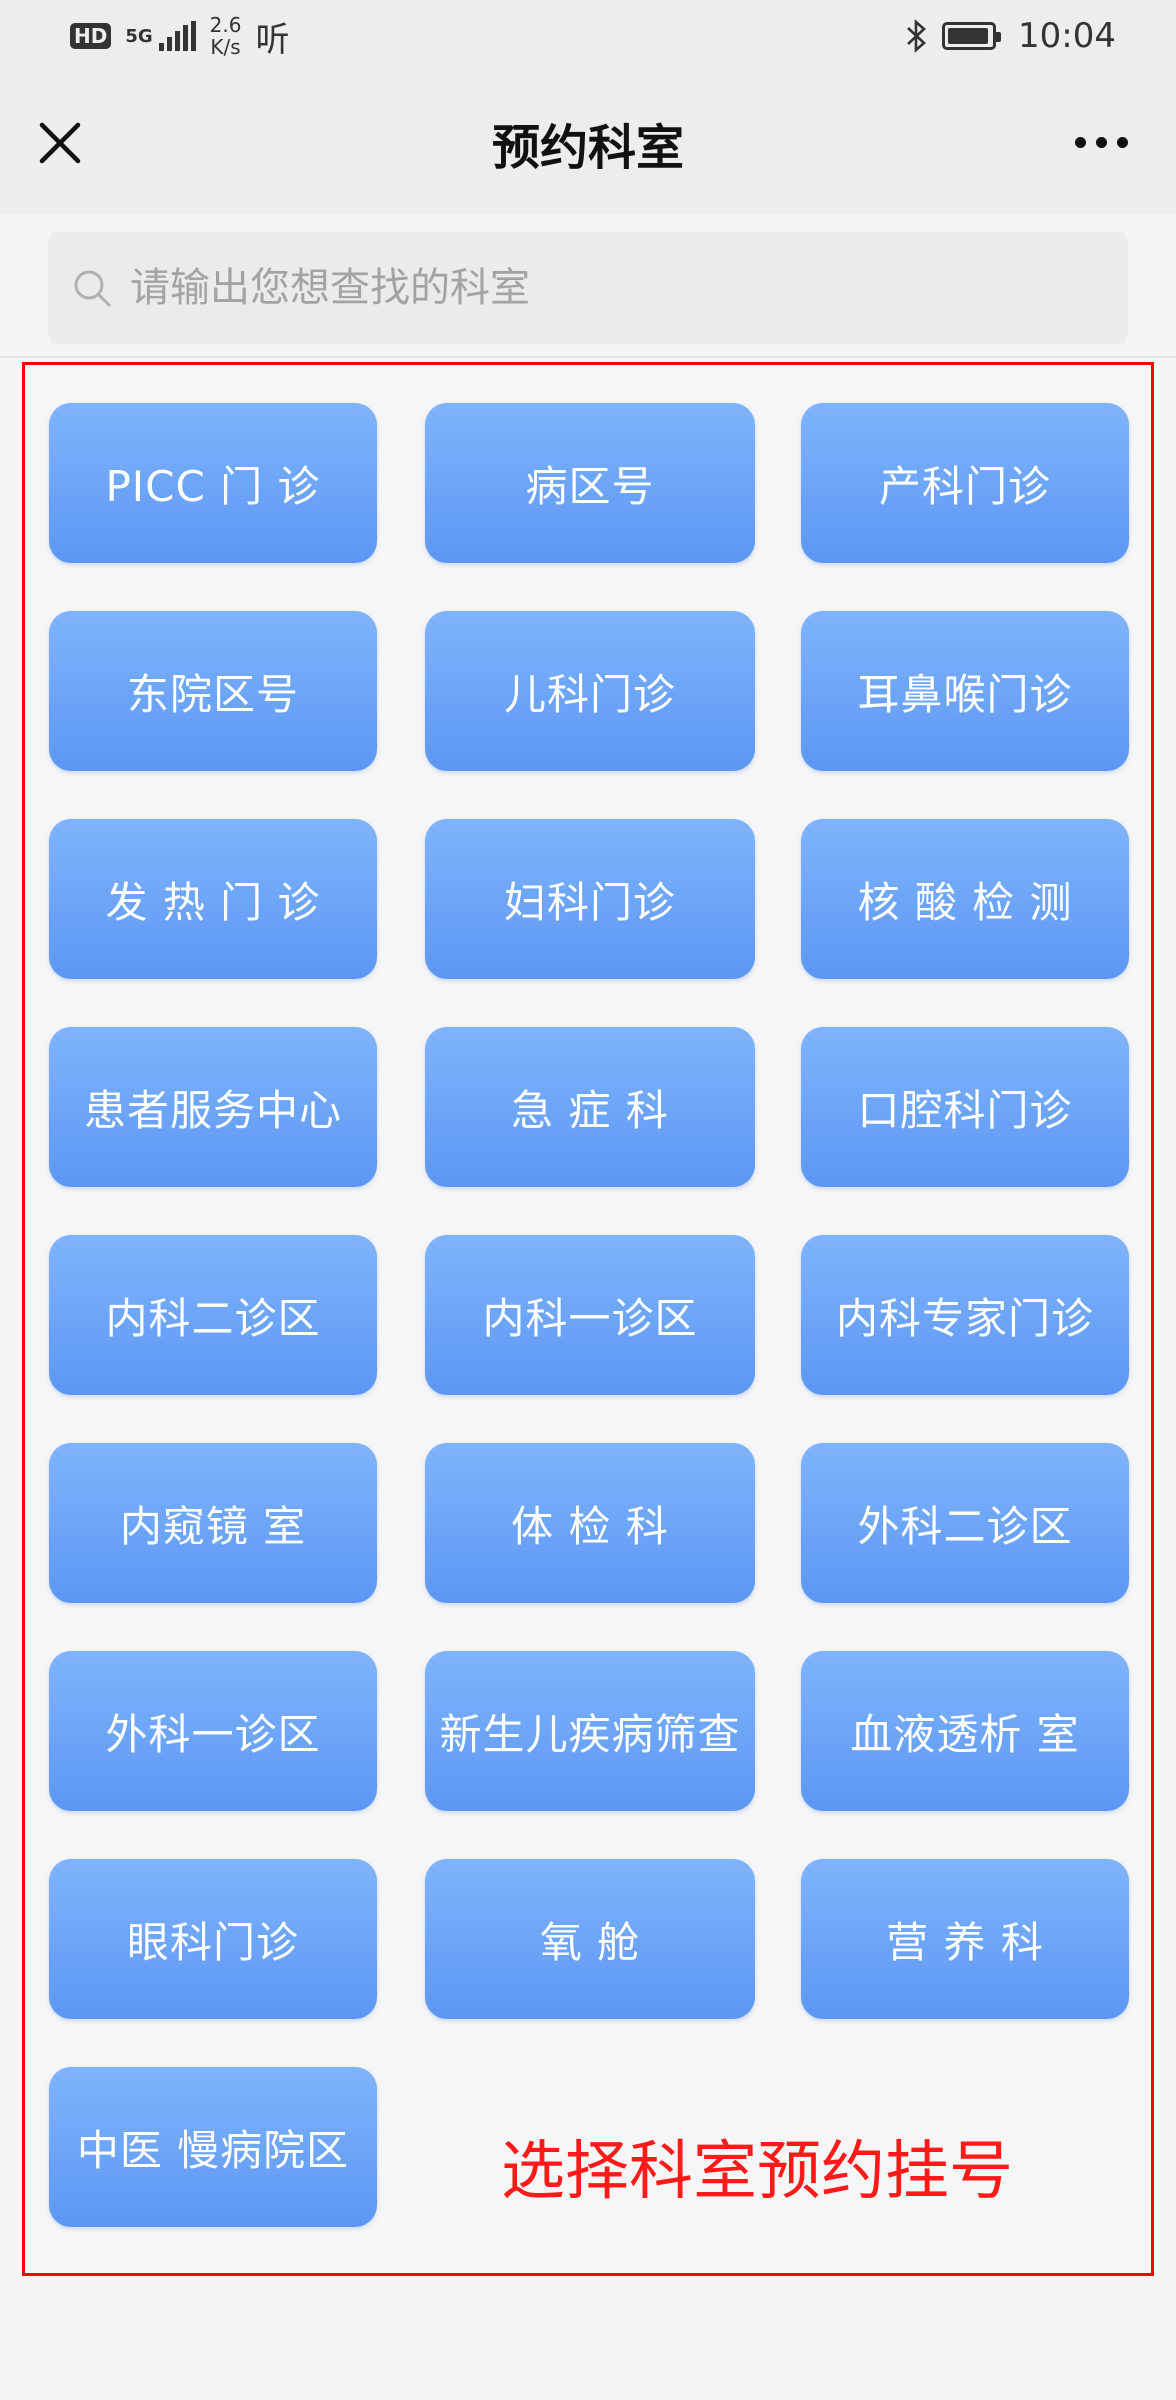 The height and width of the screenshot is (2400, 1176). What do you see at coordinates (213, 2147) in the screenshot?
I see `department-button: 中医 慢病院区` at bounding box center [213, 2147].